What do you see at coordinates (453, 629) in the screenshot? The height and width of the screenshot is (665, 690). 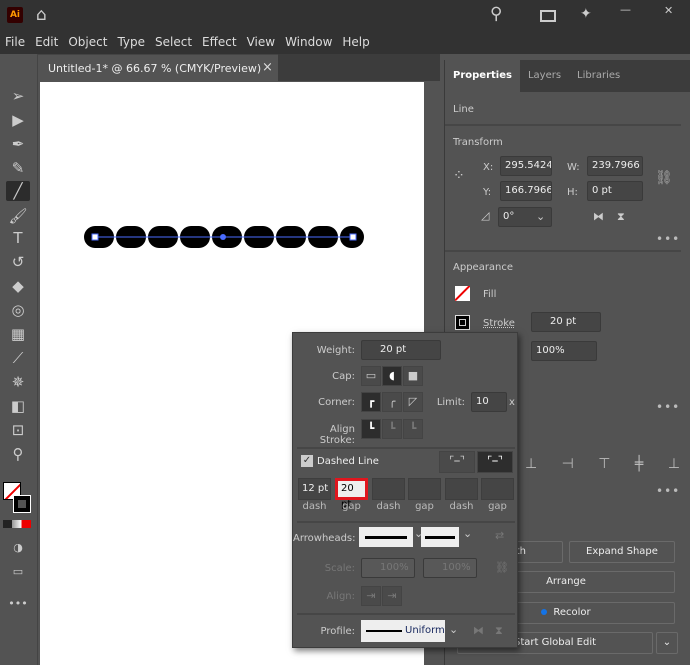 I see `profile-dropdown: ⌄` at bounding box center [453, 629].